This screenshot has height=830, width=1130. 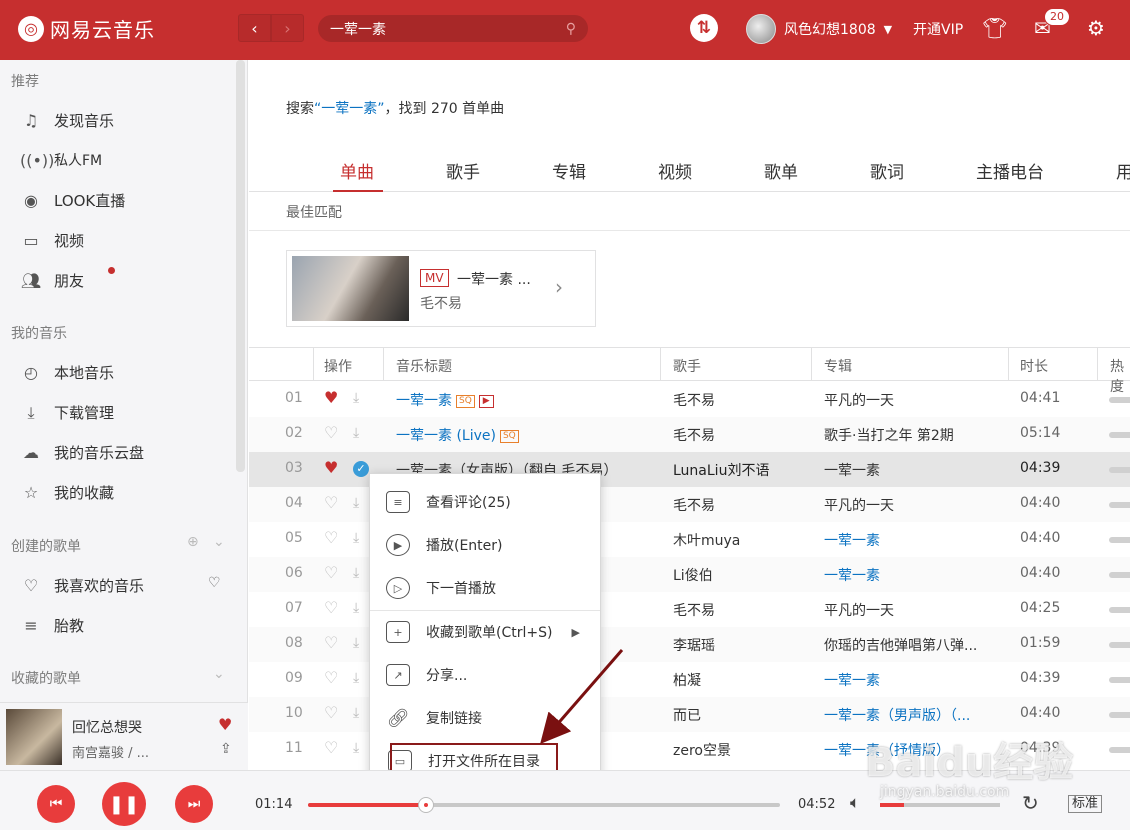 What do you see at coordinates (830, 29) in the screenshot?
I see `username: 风色幻想1808` at bounding box center [830, 29].